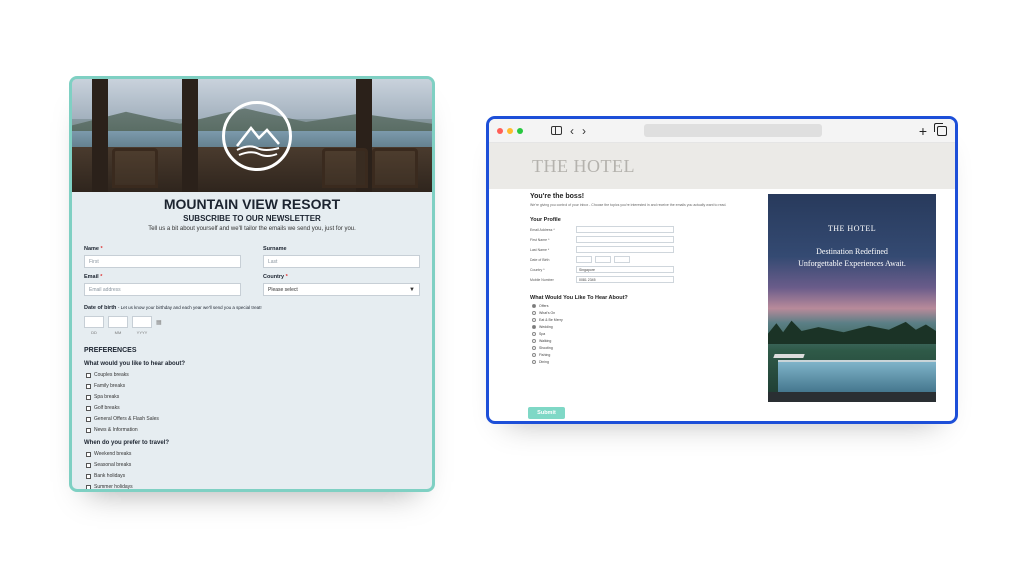 This screenshot has height=576, width=1024. Describe the element at coordinates (630, 341) in the screenshot. I see `option-walking: Walking` at that location.